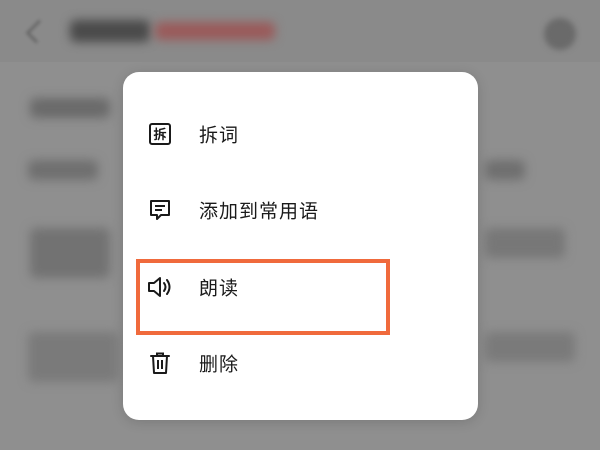 The height and width of the screenshot is (450, 600). I want to click on svg-text: 拆, so click(159, 135).